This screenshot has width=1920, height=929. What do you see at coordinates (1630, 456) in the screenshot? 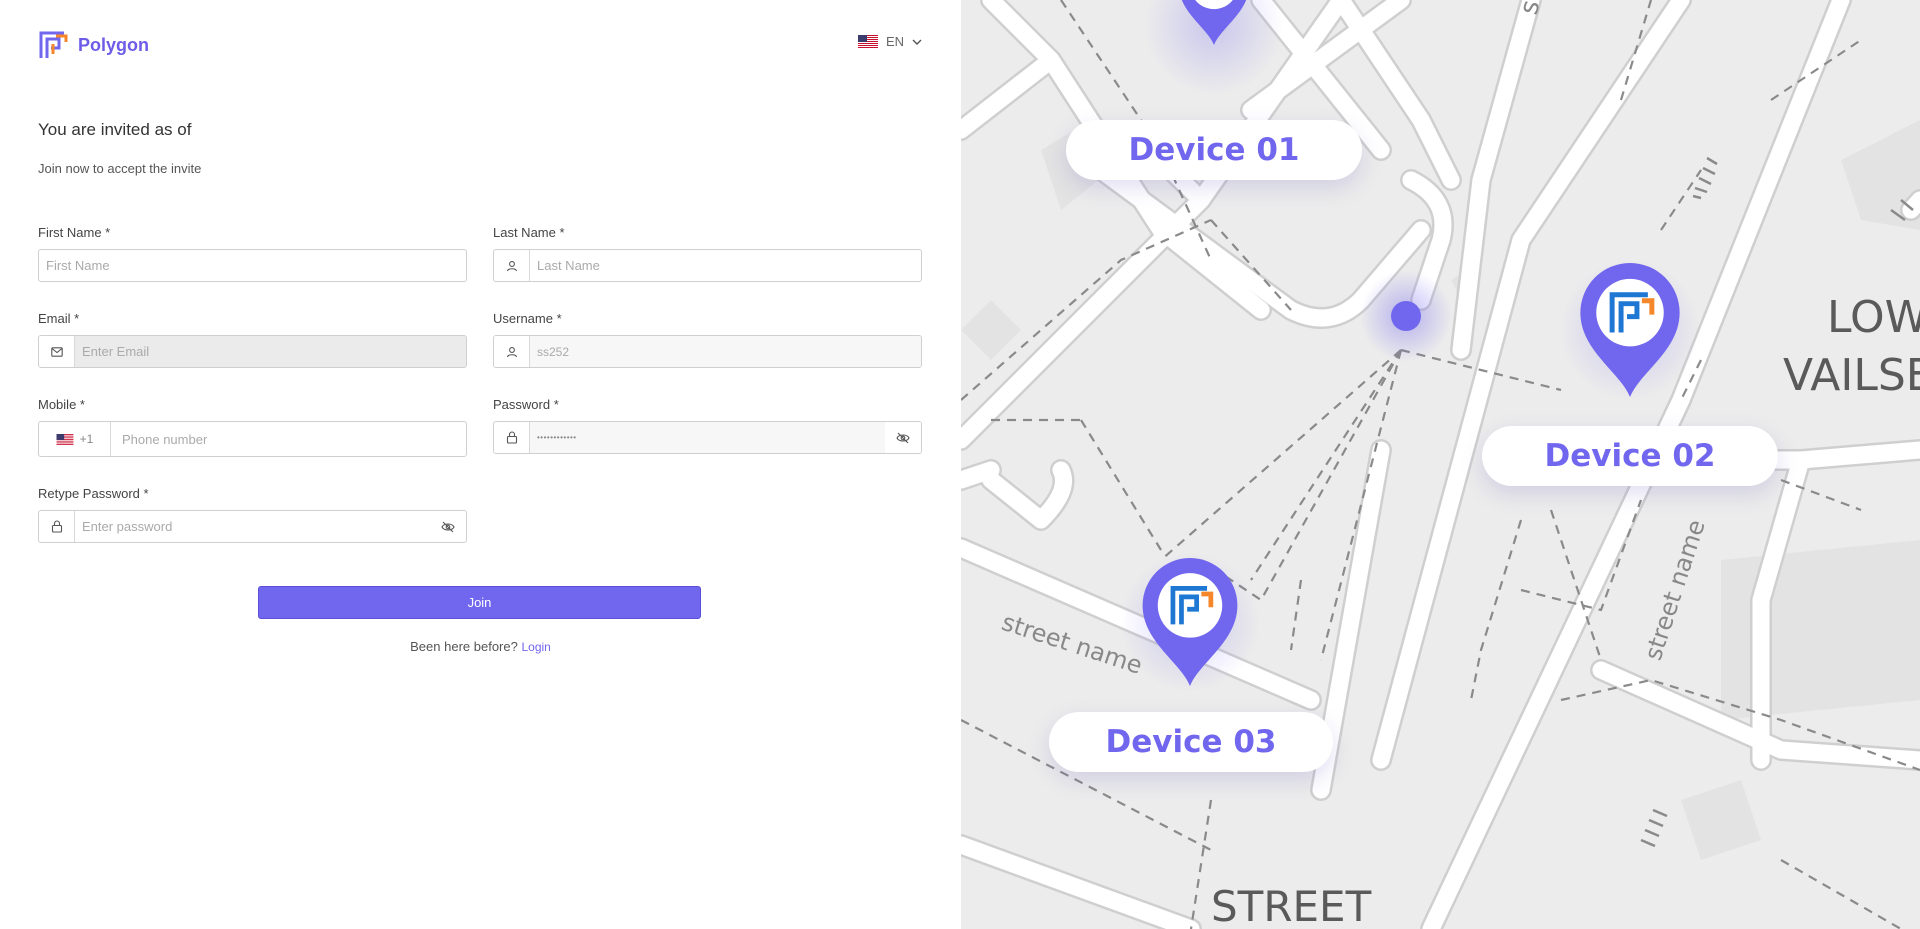
I see `device-02-label: Device 02` at bounding box center [1630, 456].